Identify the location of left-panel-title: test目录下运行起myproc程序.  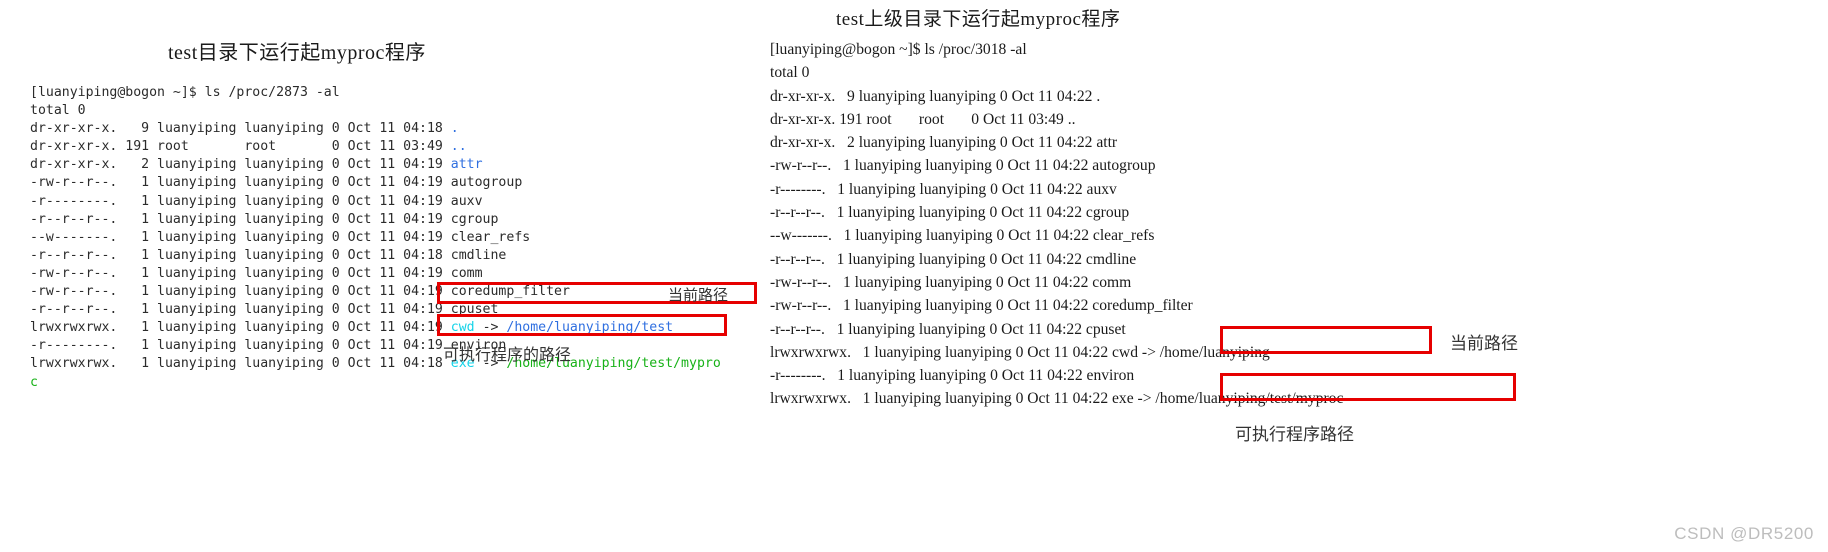
(297, 53).